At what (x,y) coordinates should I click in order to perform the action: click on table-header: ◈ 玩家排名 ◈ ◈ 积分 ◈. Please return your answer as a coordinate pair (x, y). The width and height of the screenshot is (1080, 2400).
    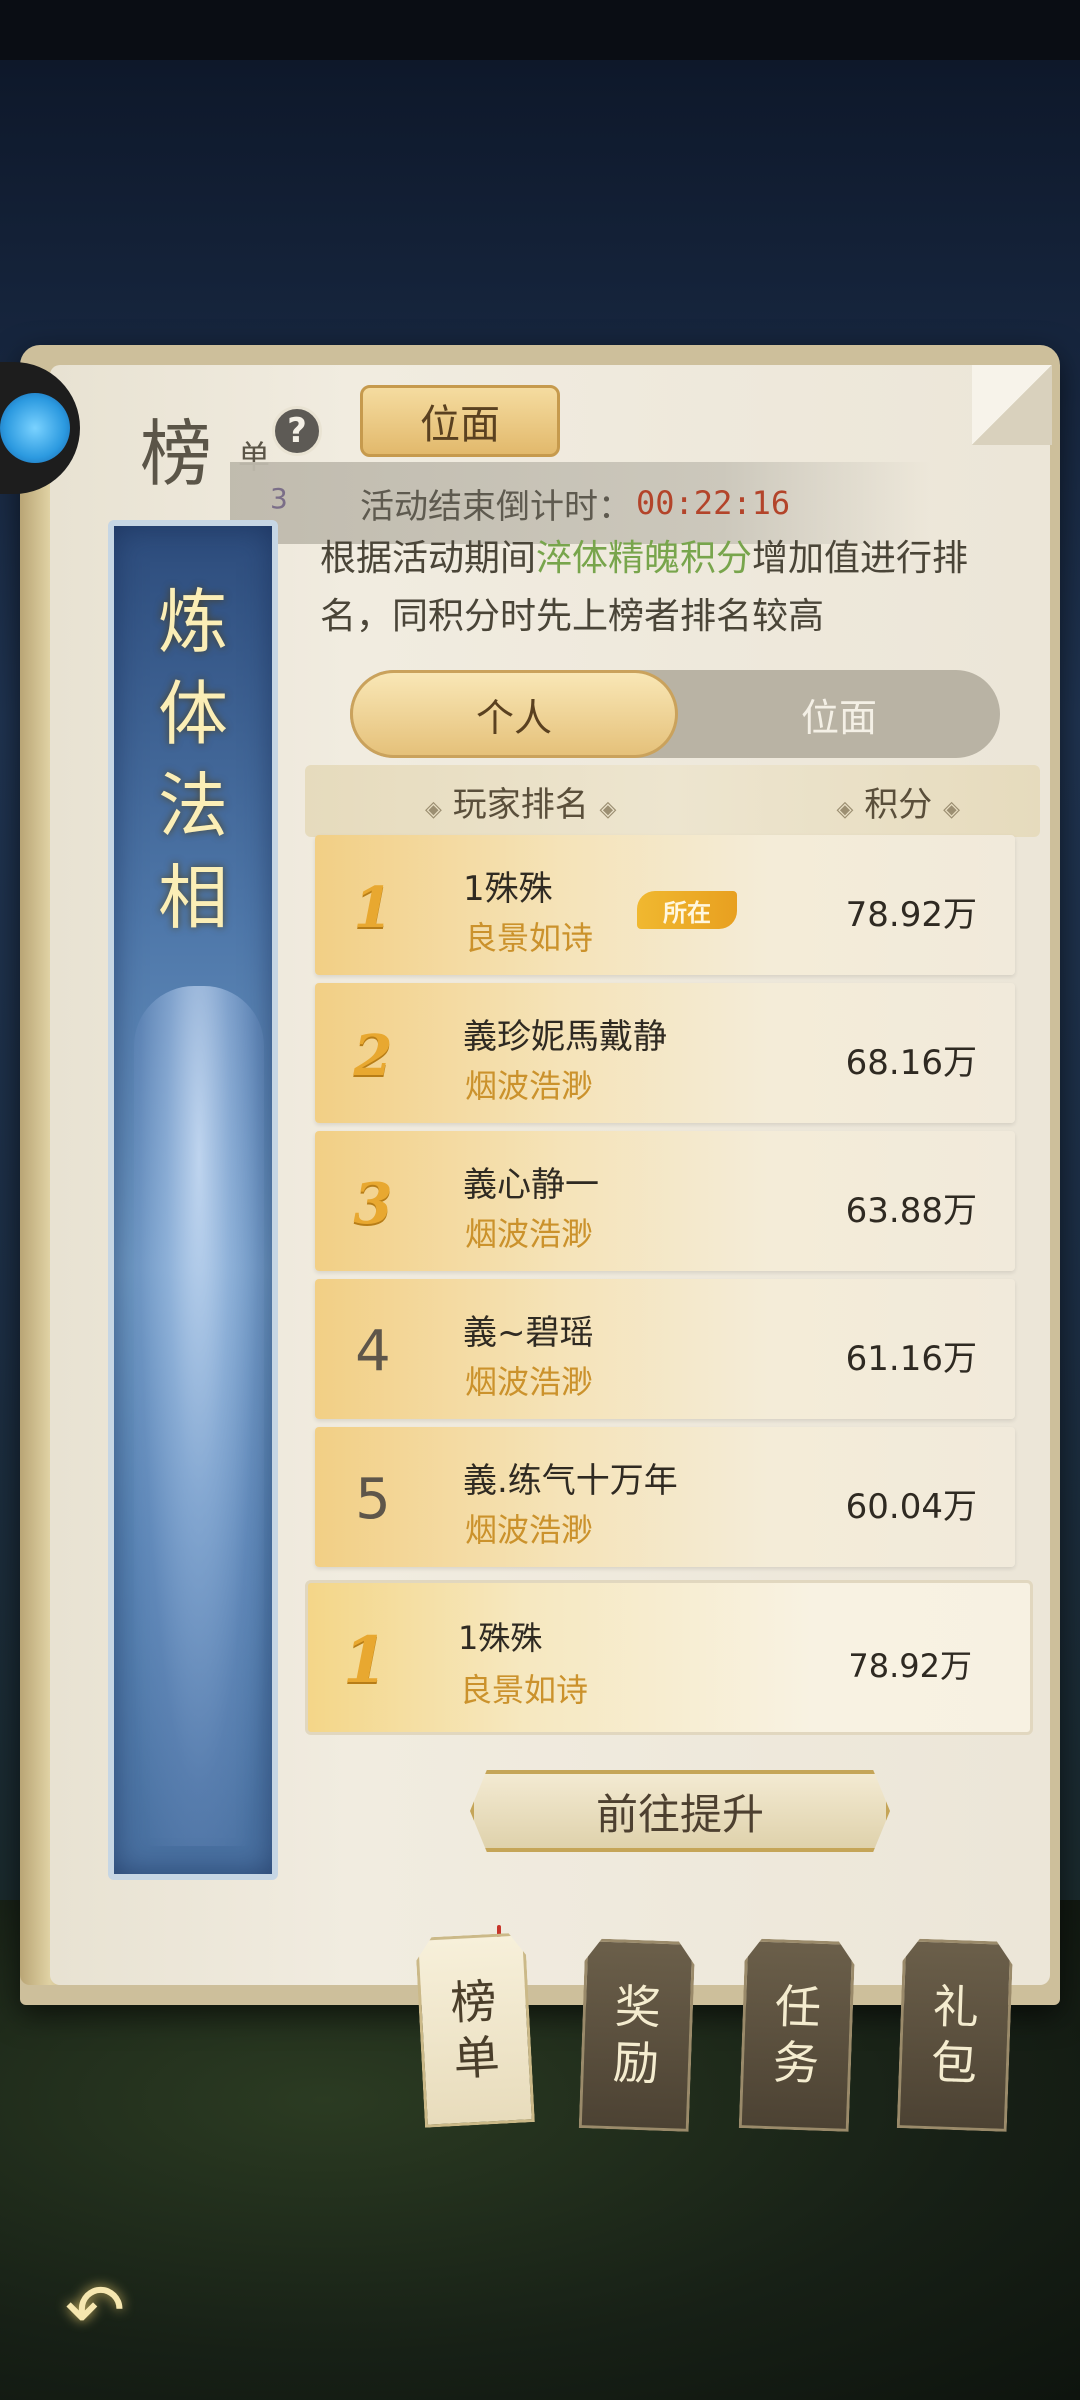
    Looking at the image, I should click on (672, 801).